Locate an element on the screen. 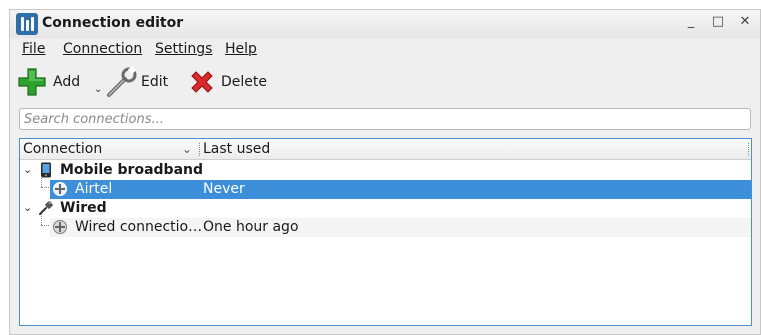 This screenshot has width=761, height=335. header-connection: Connection is located at coordinates (62, 149).